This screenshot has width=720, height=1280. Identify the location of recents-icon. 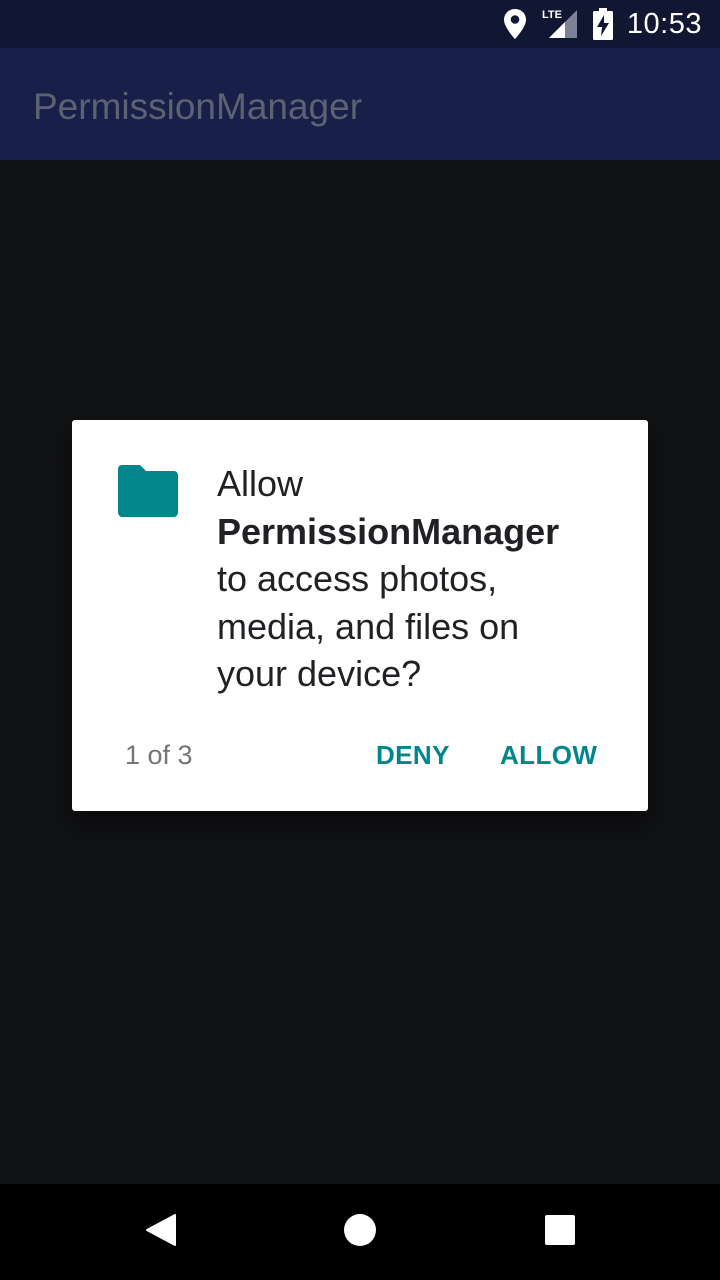
(560, 1232).